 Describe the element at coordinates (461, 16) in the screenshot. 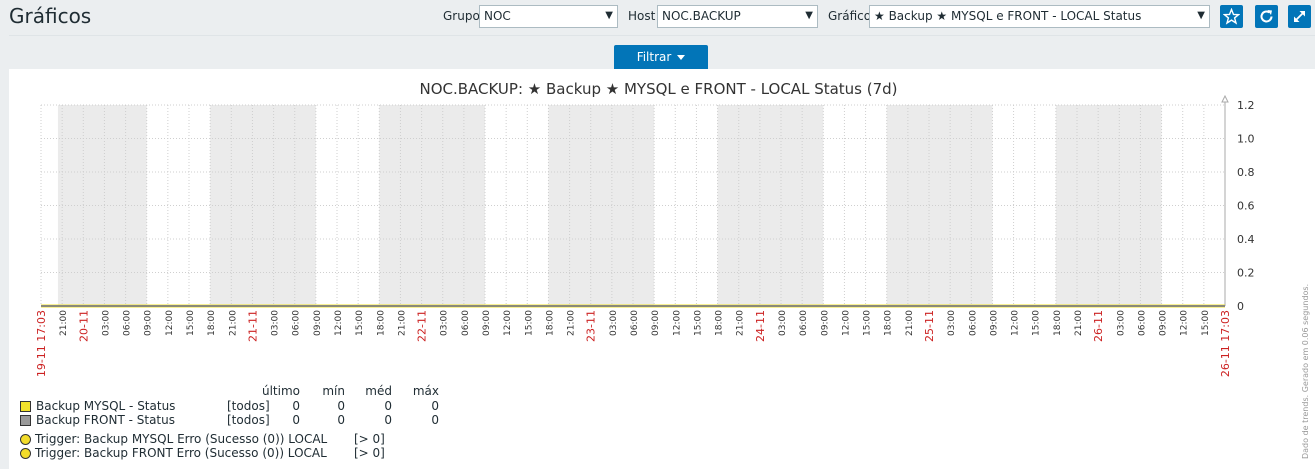

I see `group-label: Grupo` at that location.